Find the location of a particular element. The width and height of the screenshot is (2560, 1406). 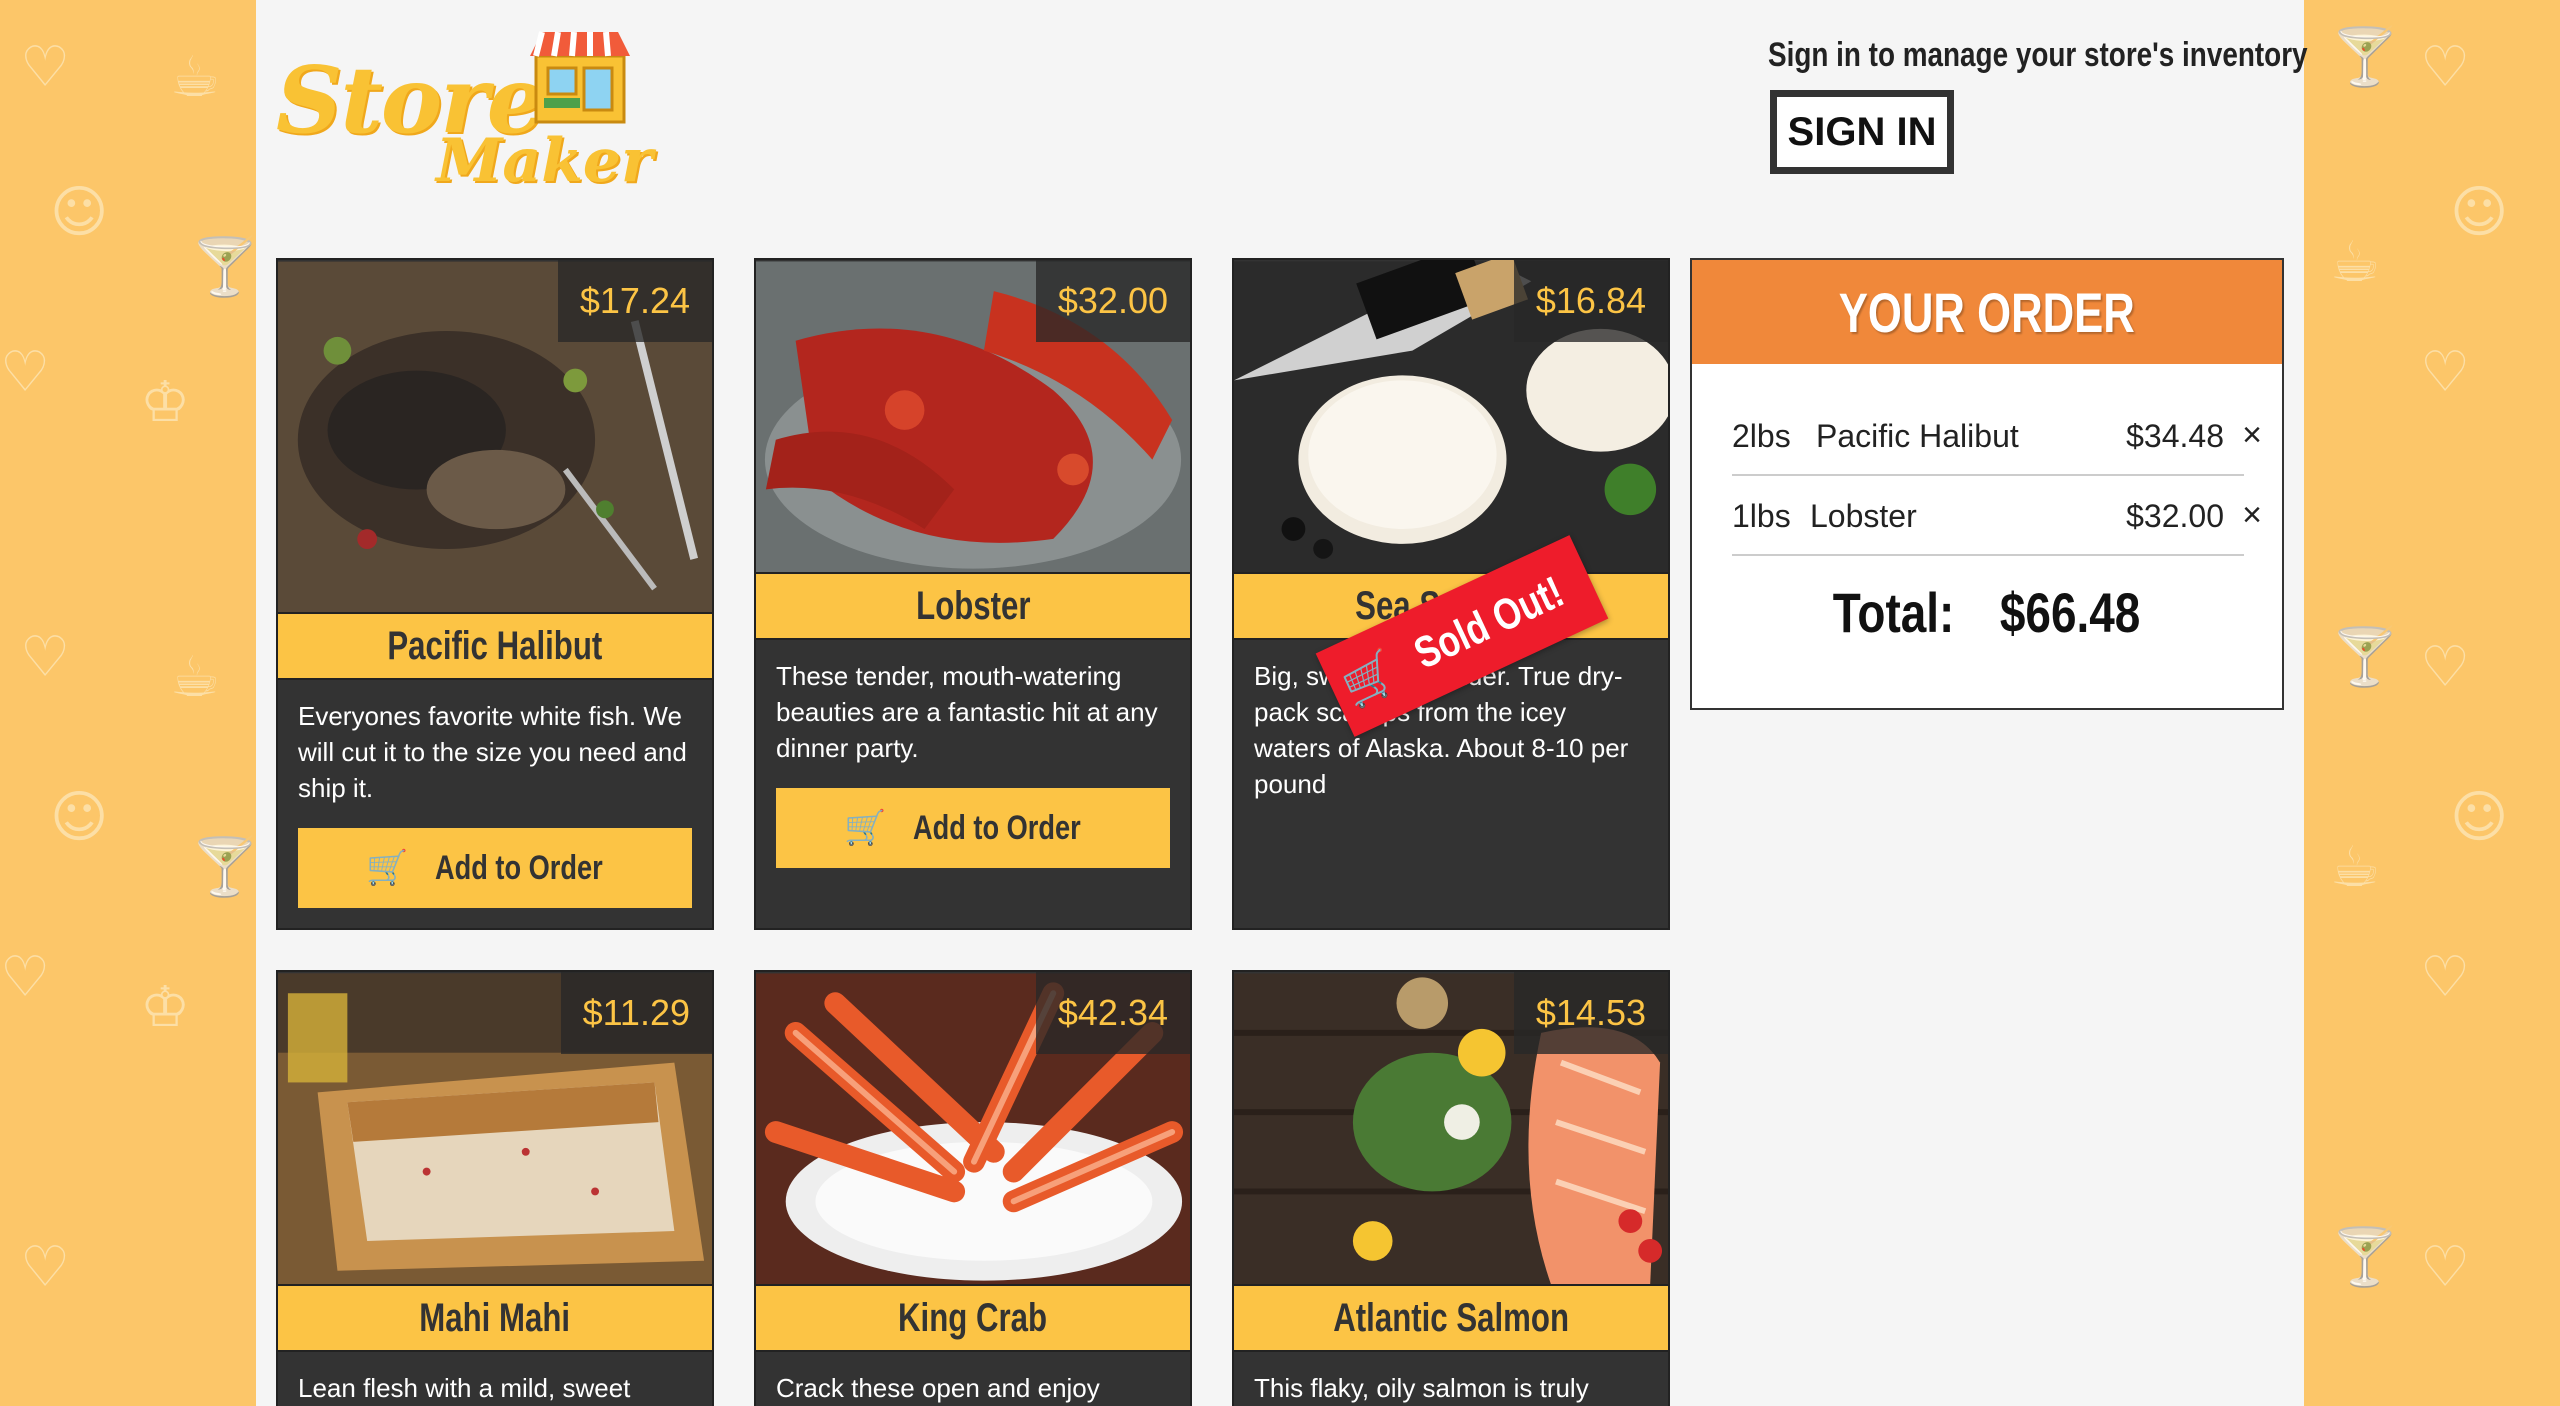

order-total: Total: $66.48 is located at coordinates (1987, 612).